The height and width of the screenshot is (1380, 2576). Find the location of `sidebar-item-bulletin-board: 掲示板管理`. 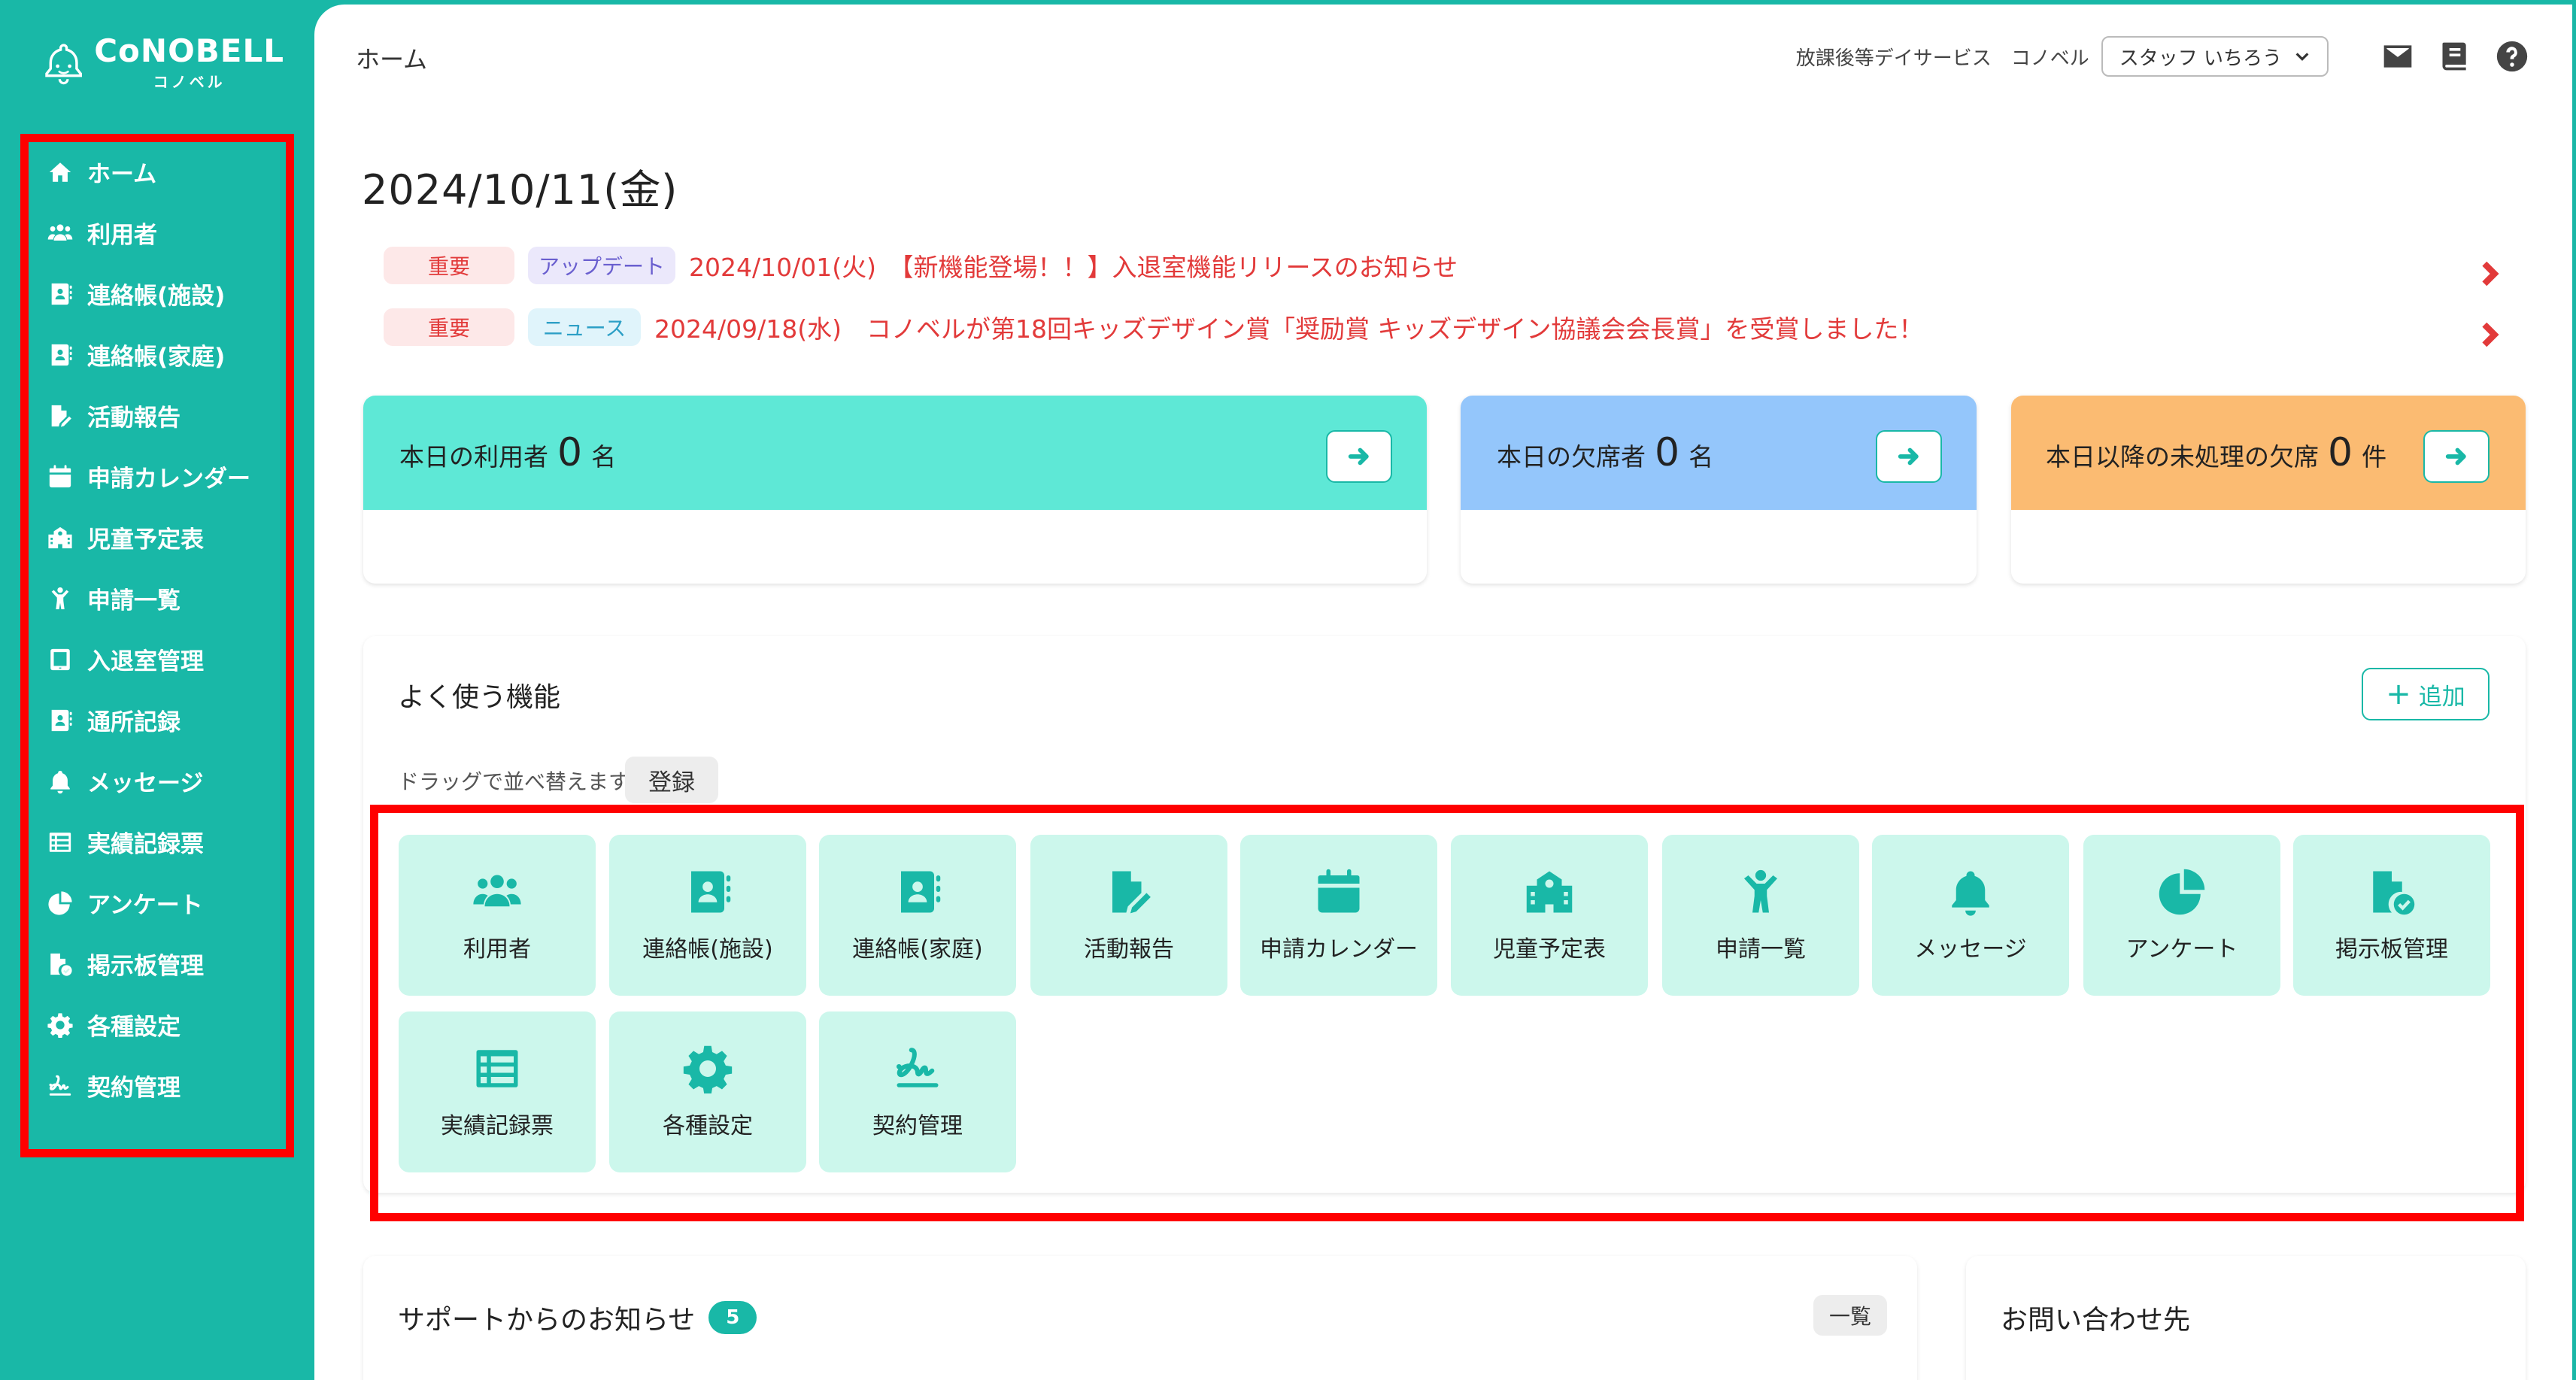

sidebar-item-bulletin-board: 掲示板管理 is located at coordinates (165, 963).